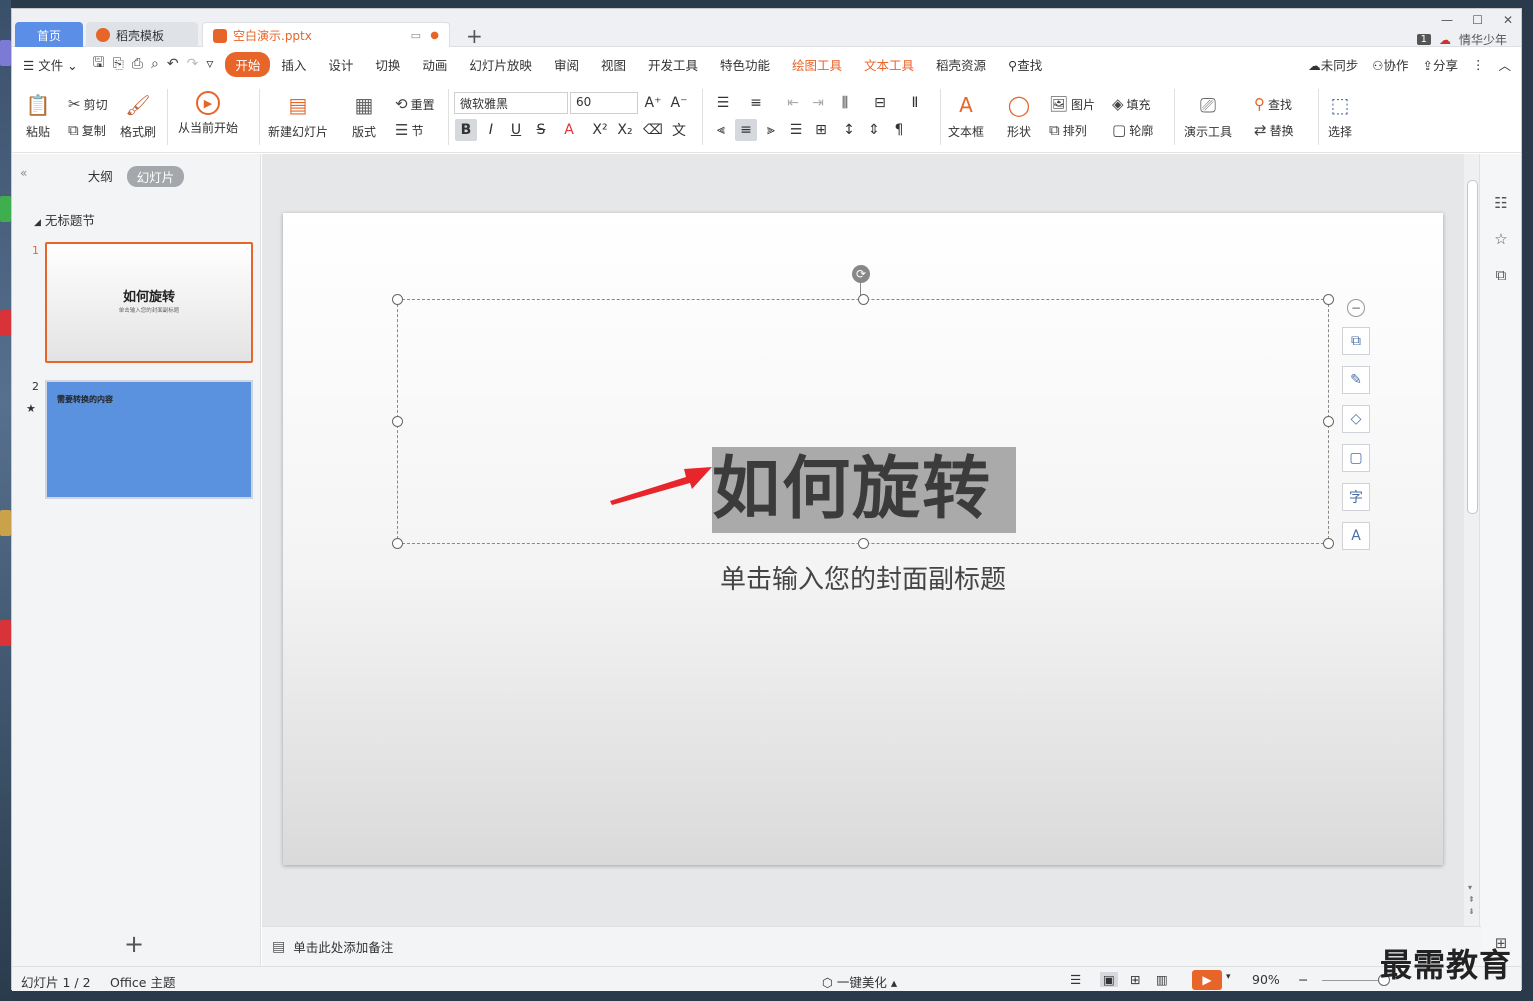  Describe the element at coordinates (1478, 64) in the screenshot. I see `more-icon: ⋮` at that location.